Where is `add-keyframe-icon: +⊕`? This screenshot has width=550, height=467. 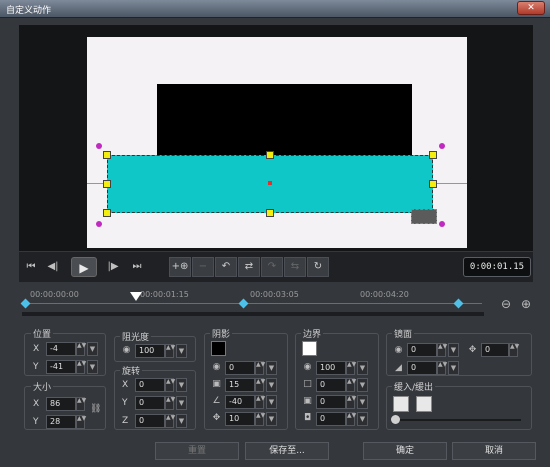 add-keyframe-icon: +⊕ is located at coordinates (180, 267).